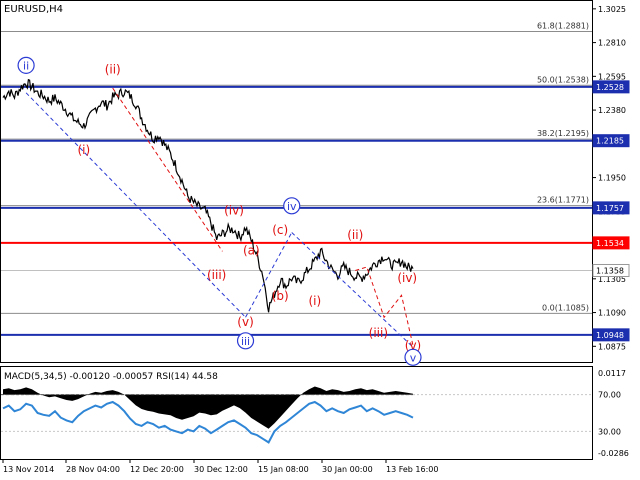 The width and height of the screenshot is (640, 480). I want to click on price-tick-label: 1.2380, so click(612, 110).